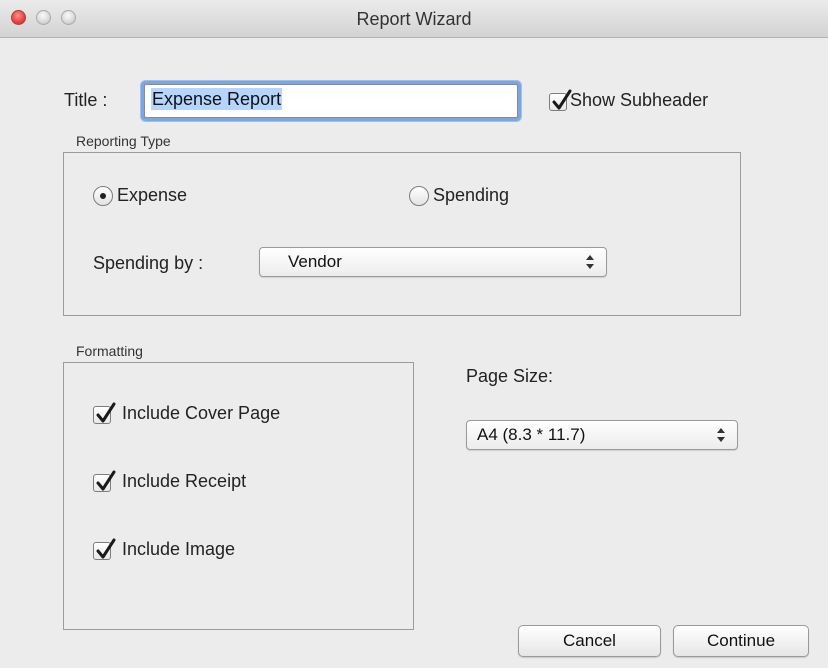 Image resolution: width=828 pixels, height=668 pixels. I want to click on cancel-button: Cancel, so click(589, 641).